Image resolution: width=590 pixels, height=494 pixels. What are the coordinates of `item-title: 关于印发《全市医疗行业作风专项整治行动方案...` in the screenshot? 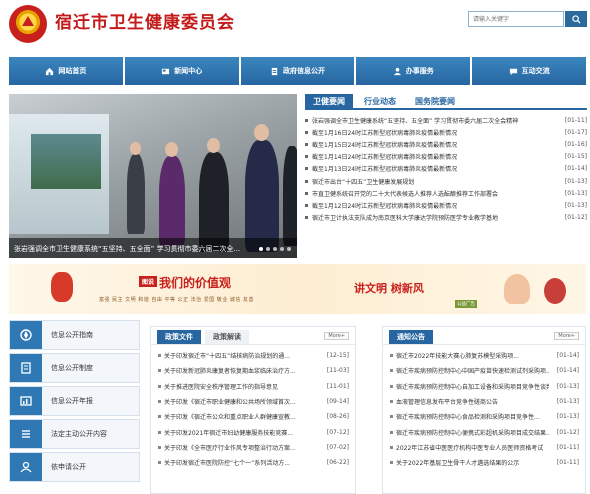 It's located at (241, 447).